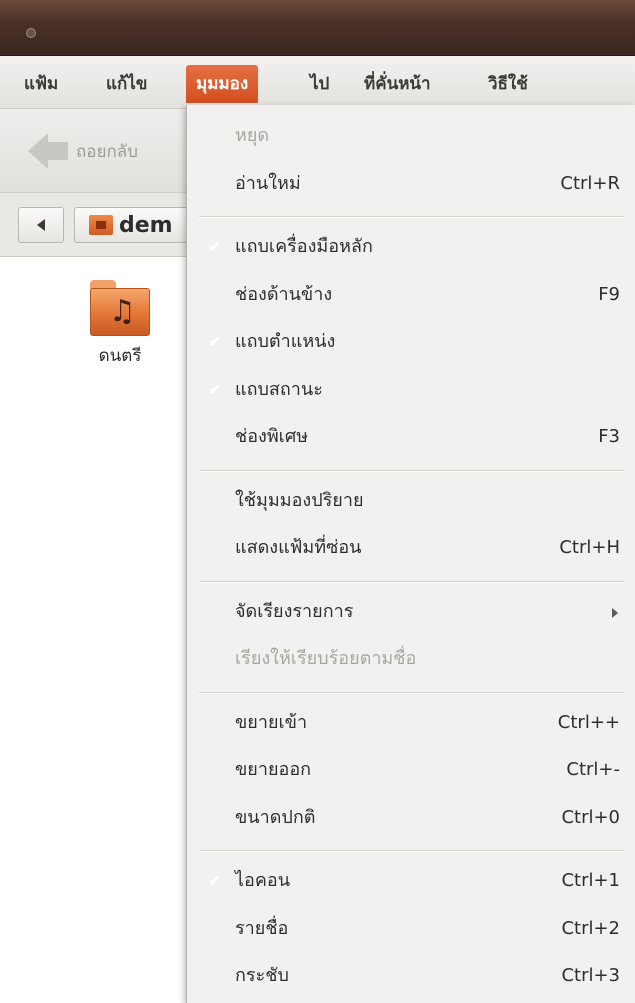 The height and width of the screenshot is (1003, 635). What do you see at coordinates (31, 33) in the screenshot?
I see `window-close-icon` at bounding box center [31, 33].